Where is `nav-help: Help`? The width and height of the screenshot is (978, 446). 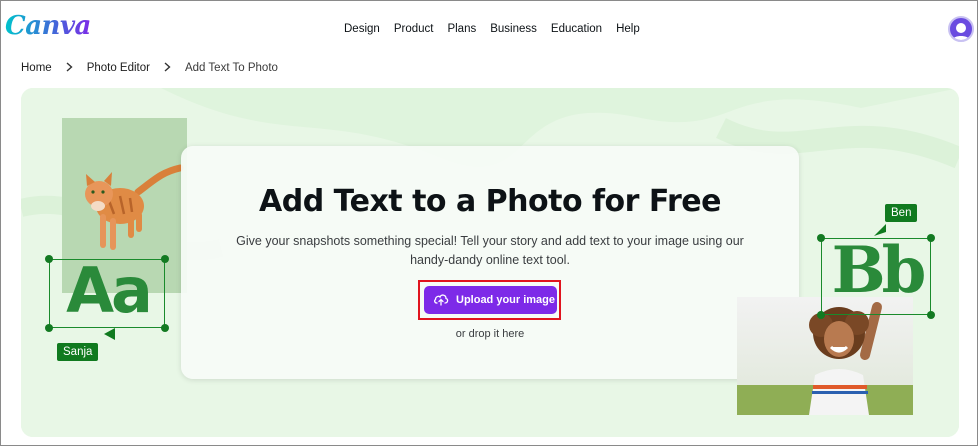
nav-help: Help is located at coordinates (628, 29).